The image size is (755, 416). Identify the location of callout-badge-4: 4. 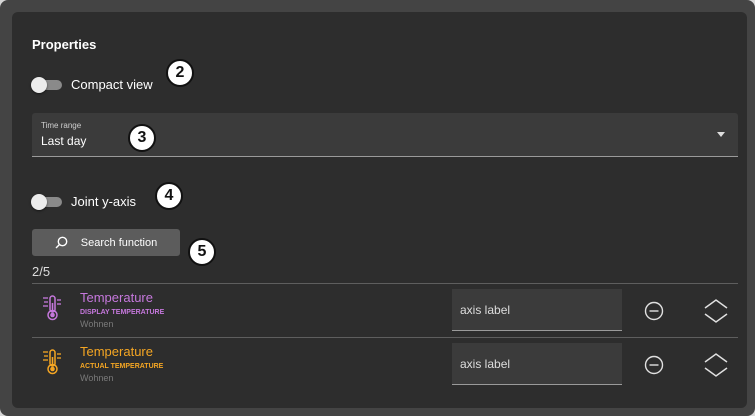
(169, 196).